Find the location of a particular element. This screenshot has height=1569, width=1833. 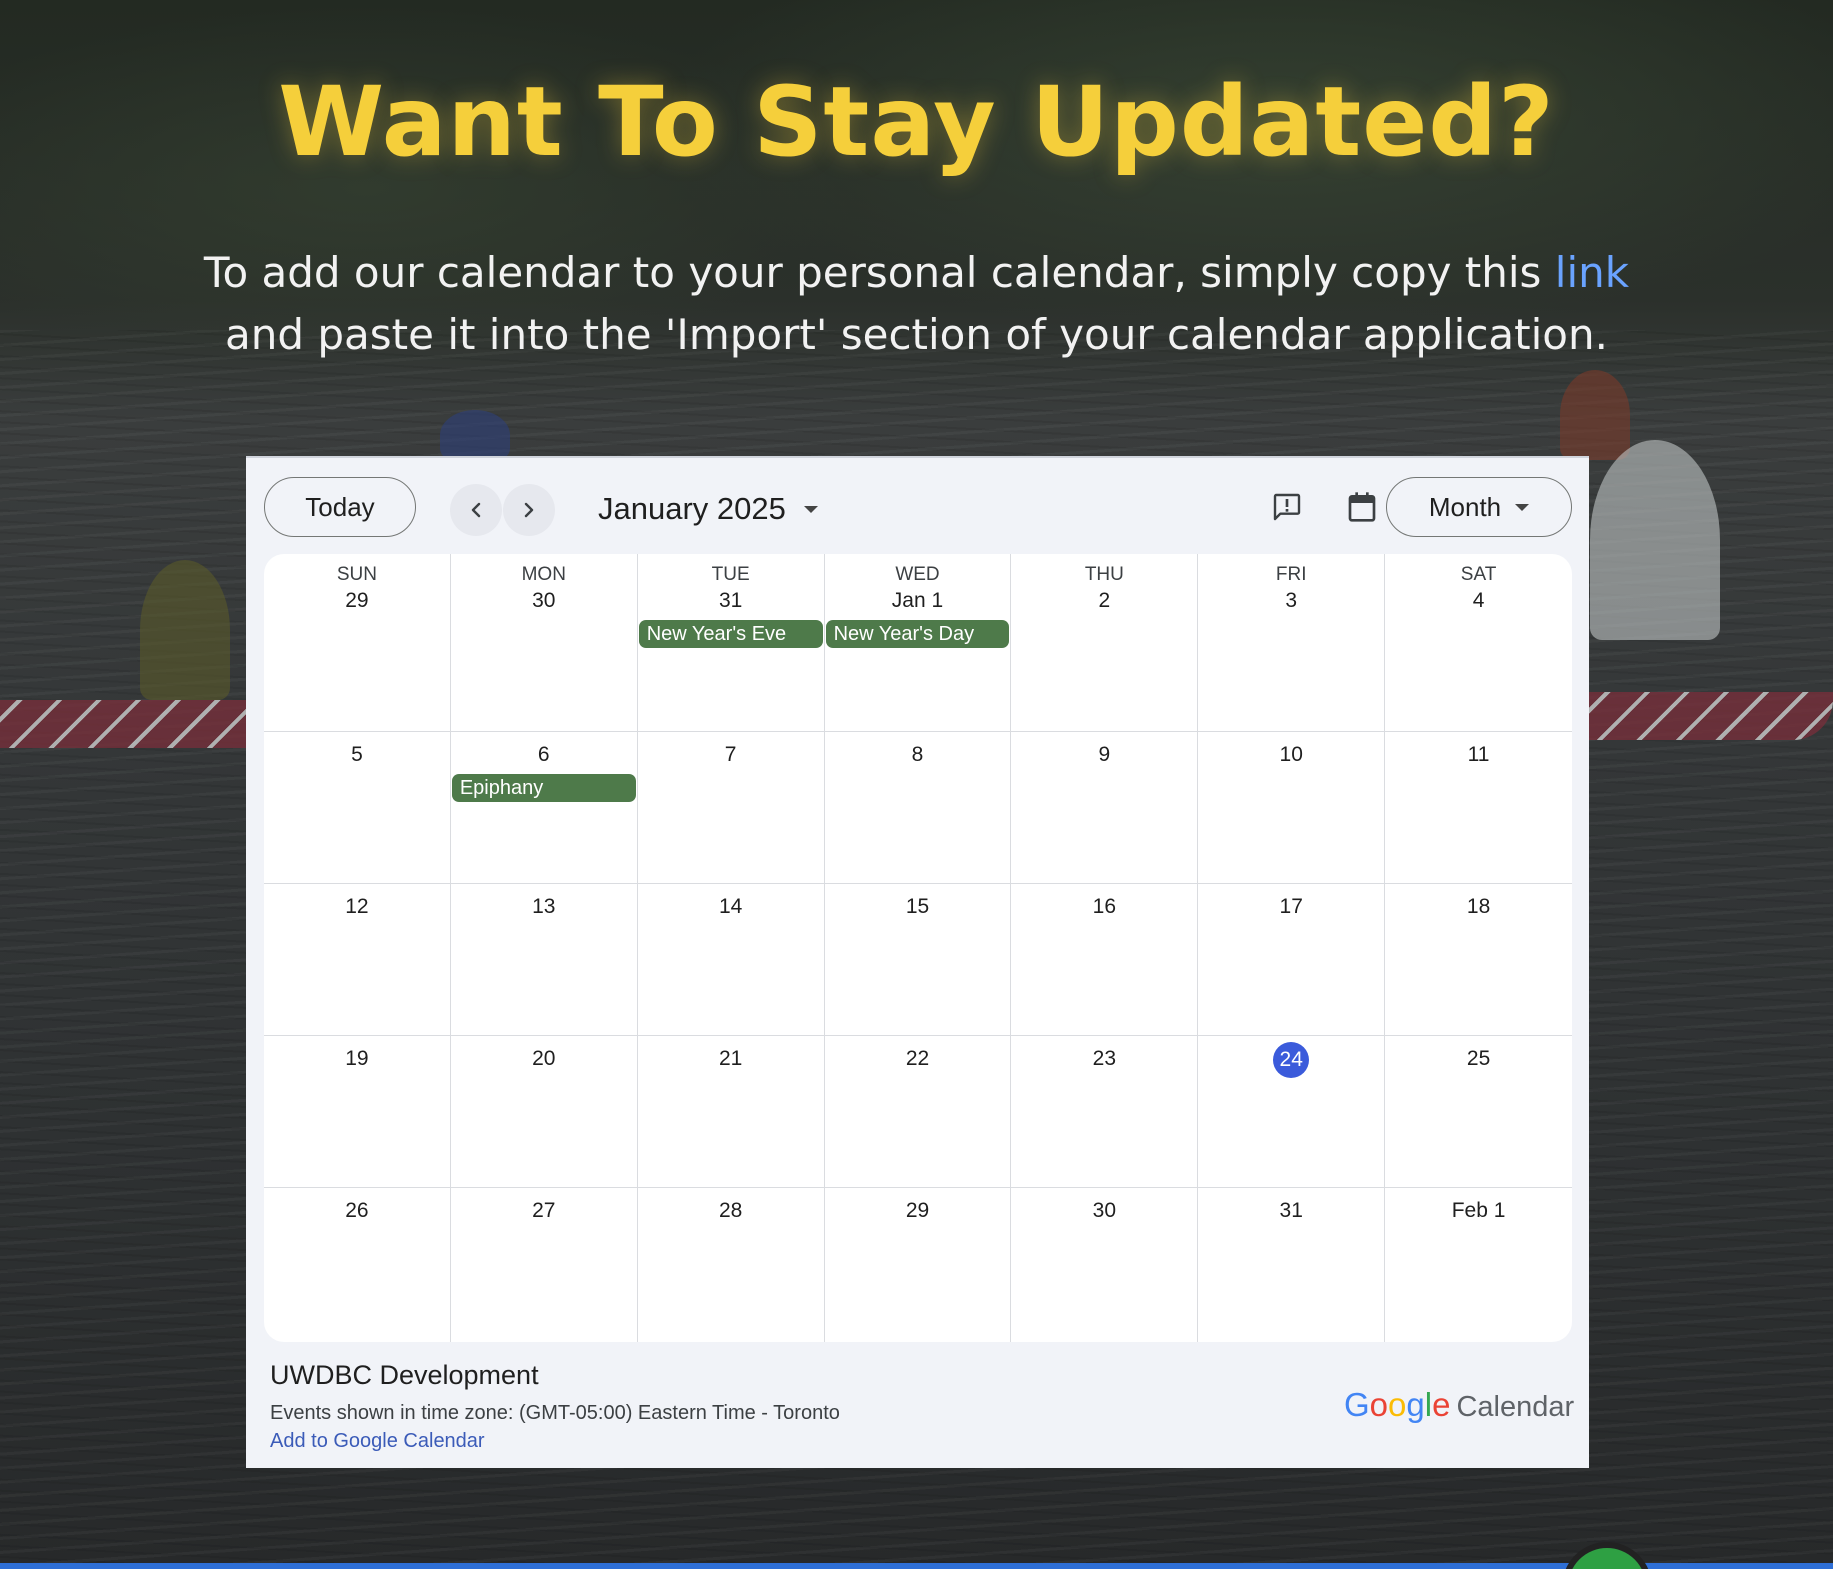

day-cell: 8 is located at coordinates (918, 808).